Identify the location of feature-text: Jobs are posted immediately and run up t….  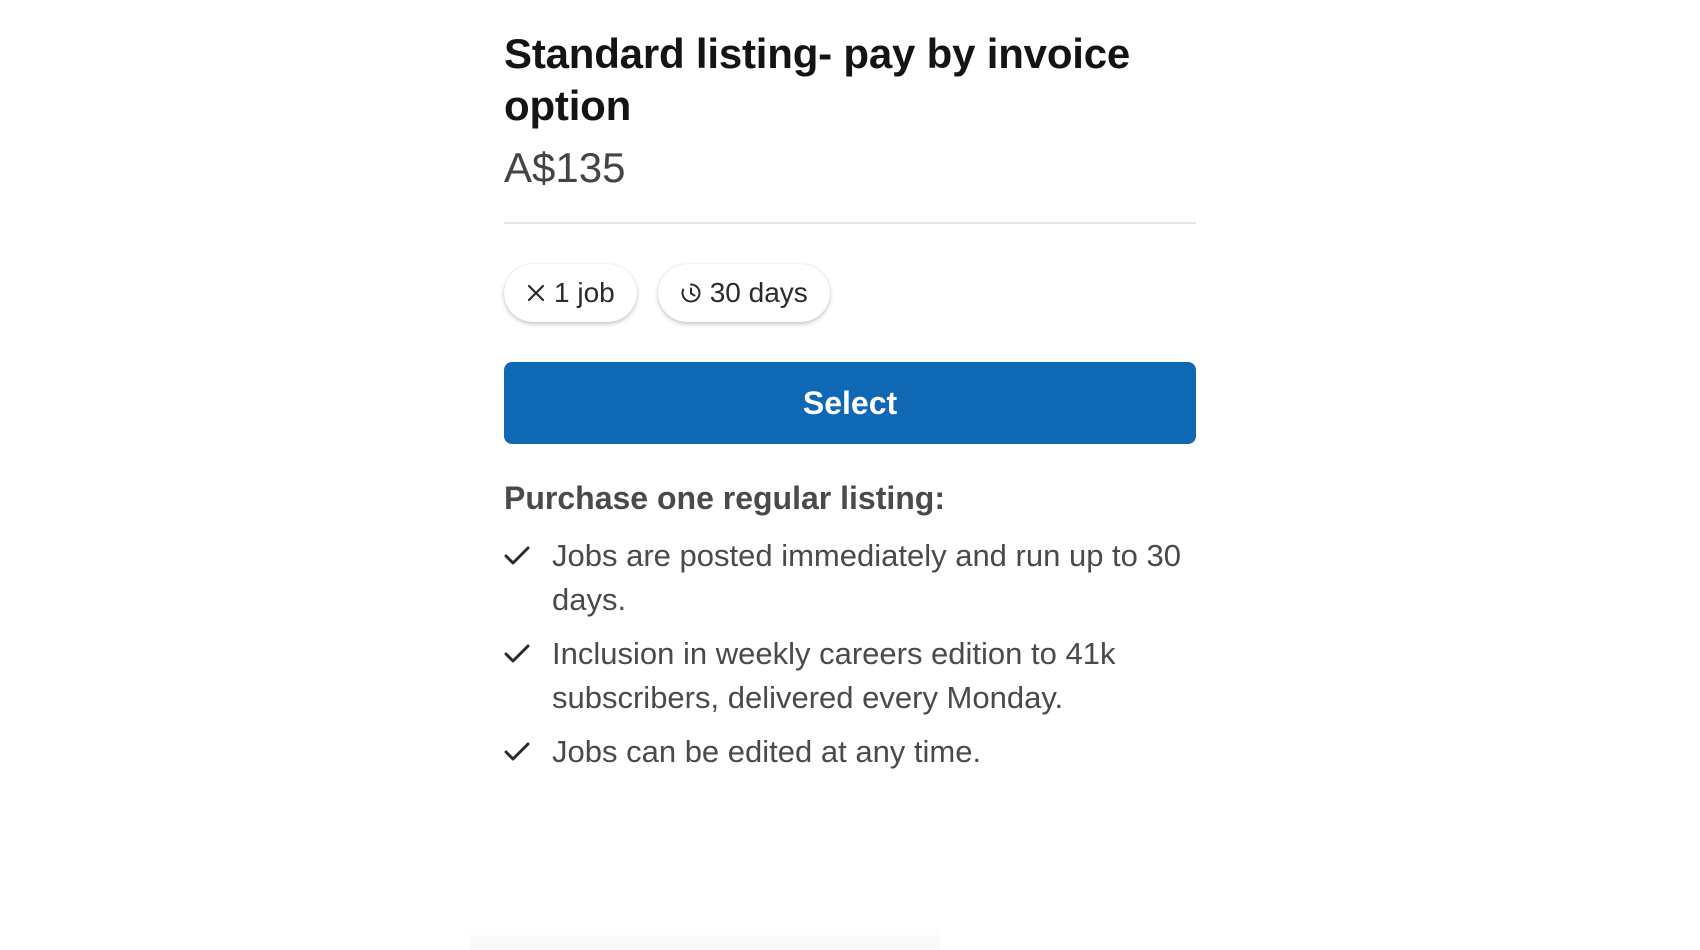
(866, 577).